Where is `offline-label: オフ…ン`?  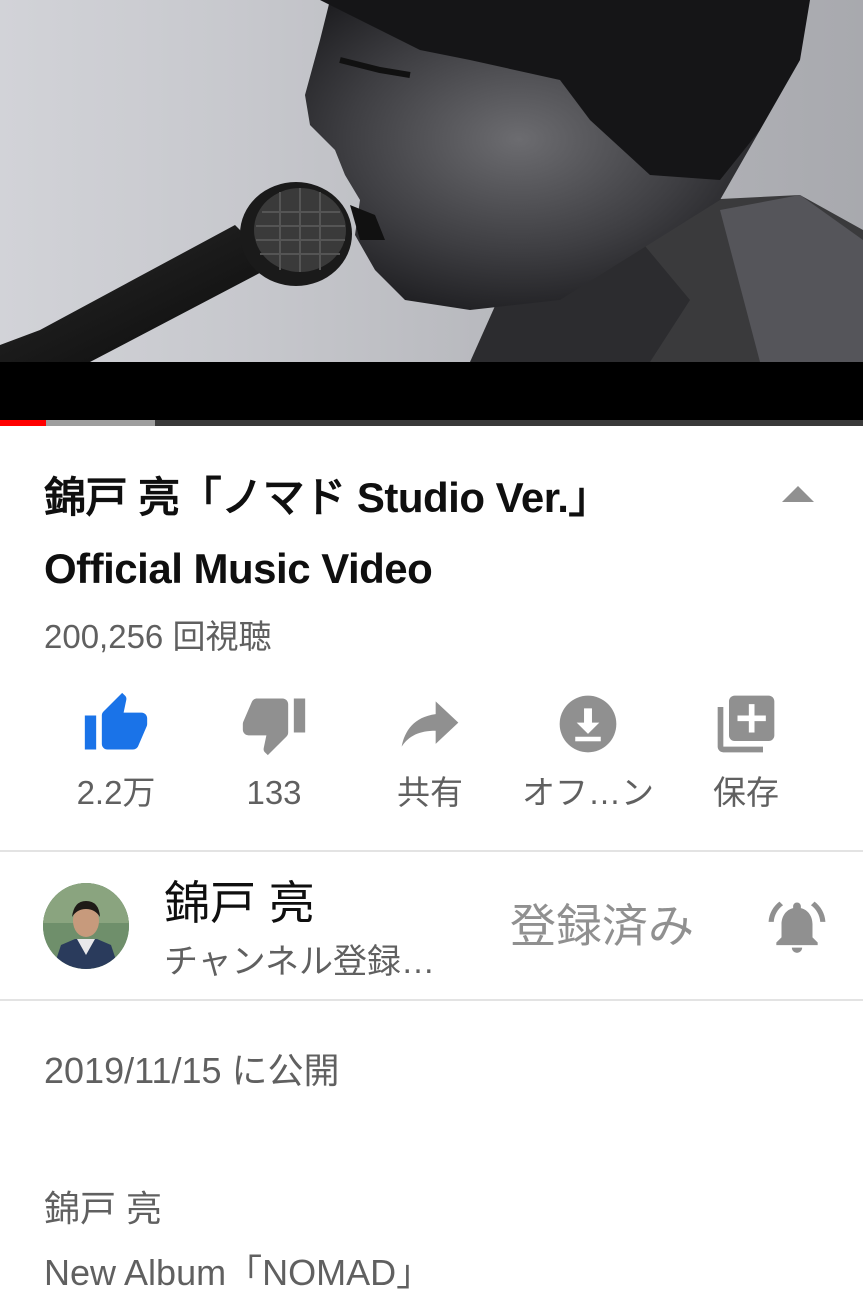 offline-label: オフ…ン is located at coordinates (588, 792).